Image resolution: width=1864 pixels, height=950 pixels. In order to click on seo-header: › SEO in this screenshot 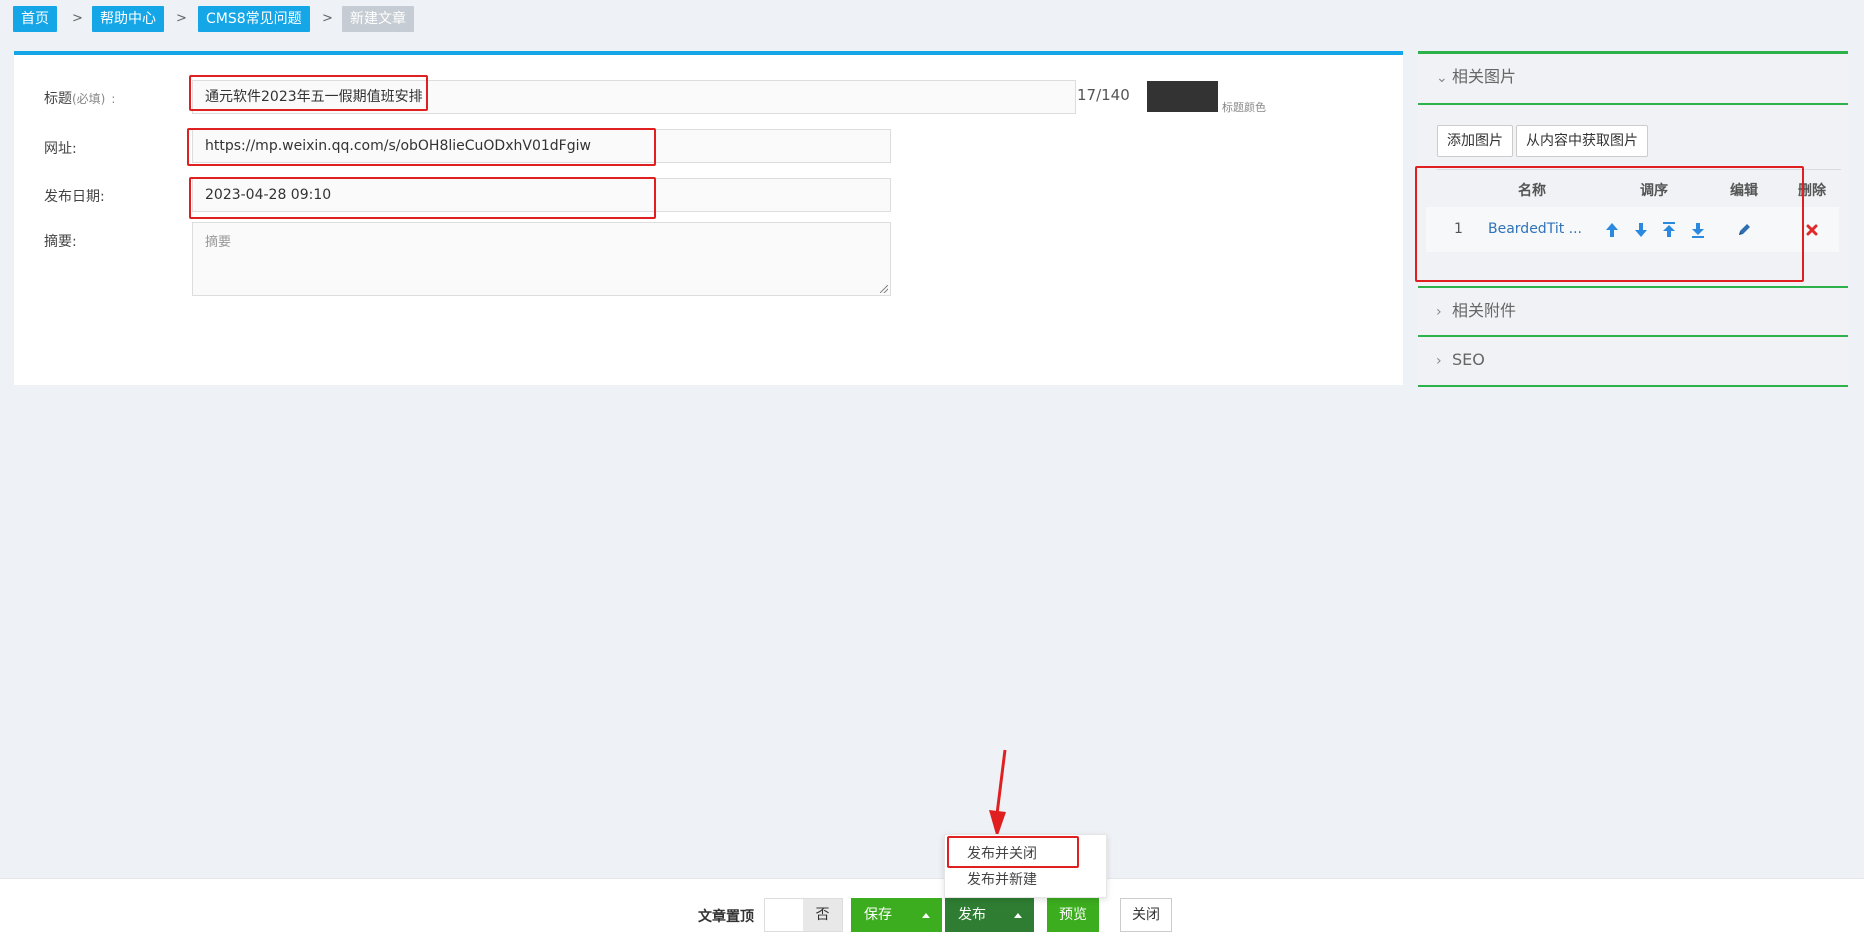, I will do `click(1633, 361)`.